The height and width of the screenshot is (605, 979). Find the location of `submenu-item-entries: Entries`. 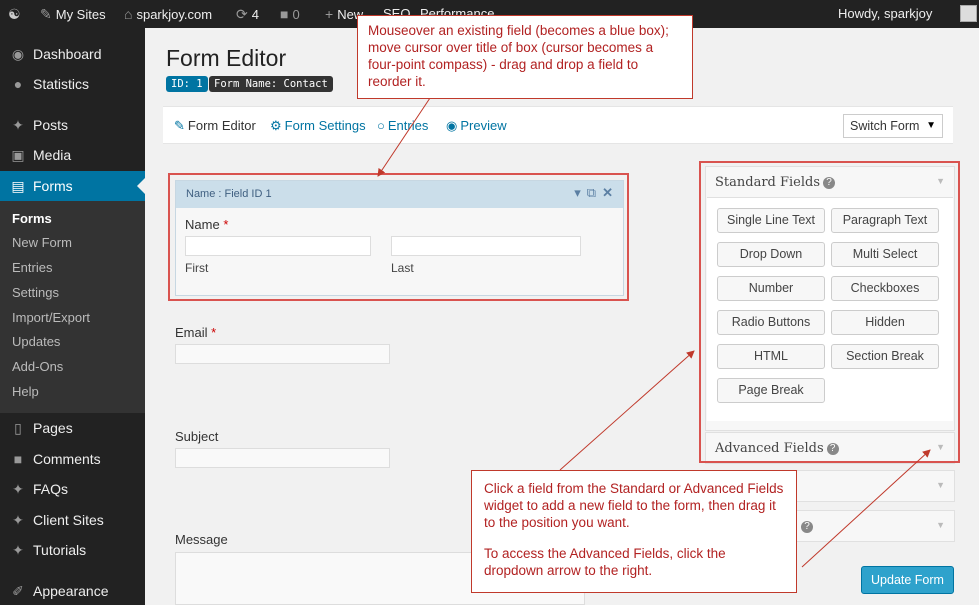

submenu-item-entries: Entries is located at coordinates (32, 268).